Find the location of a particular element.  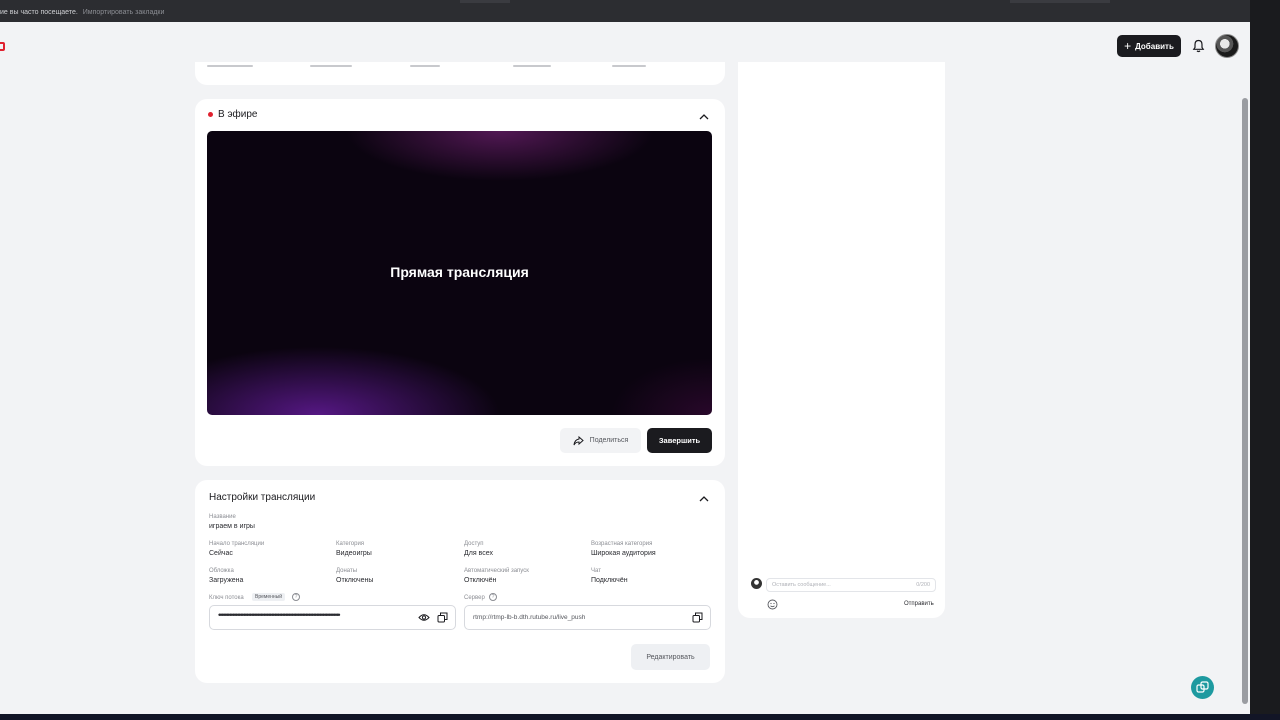

temporary-badge: Временный is located at coordinates (269, 597).